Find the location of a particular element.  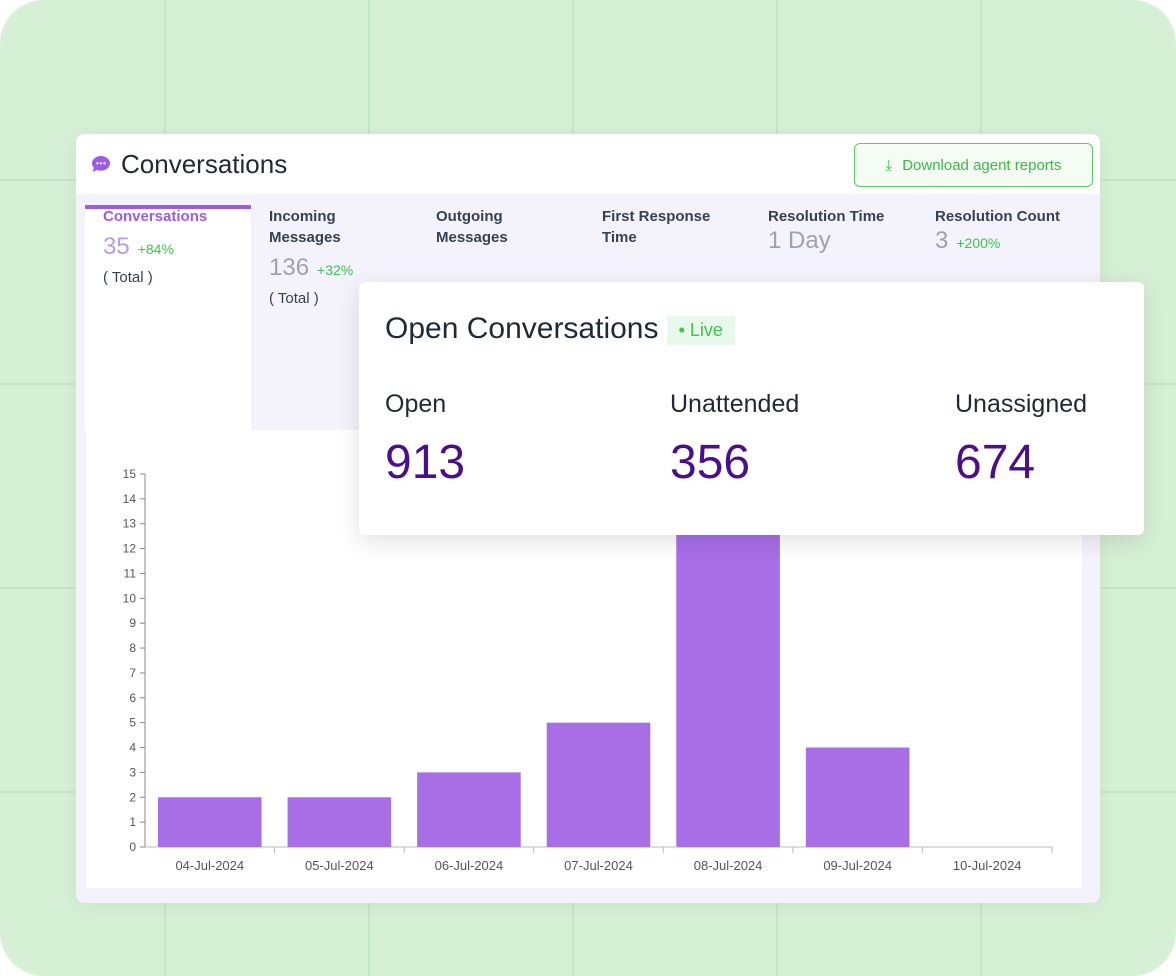

y-tick-label: 5 is located at coordinates (132, 723).